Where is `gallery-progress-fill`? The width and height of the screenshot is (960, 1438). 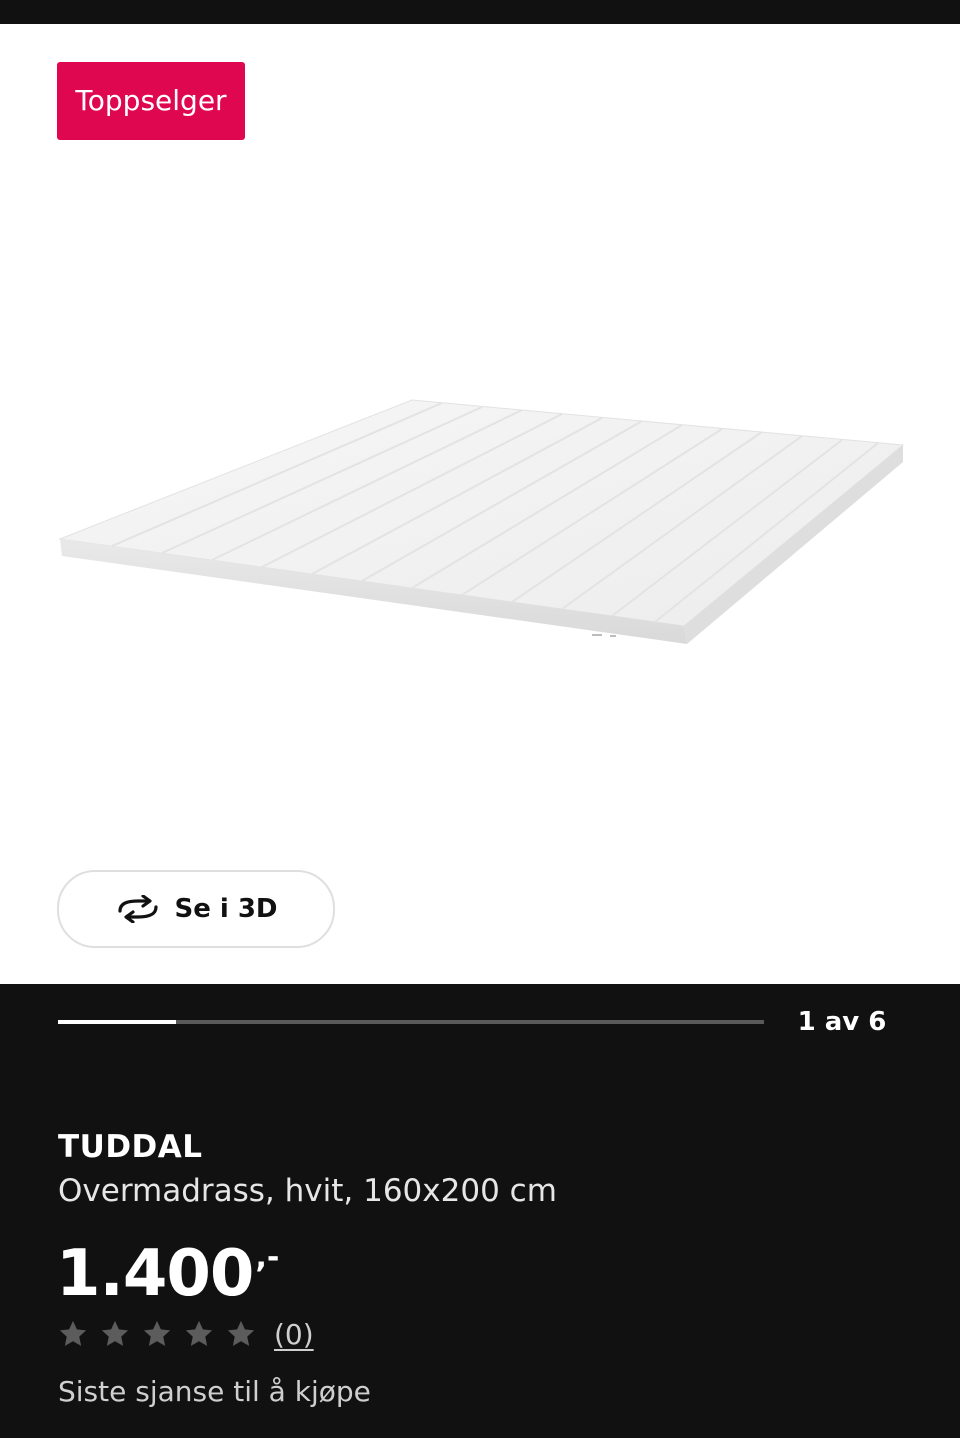 gallery-progress-fill is located at coordinates (117, 1022).